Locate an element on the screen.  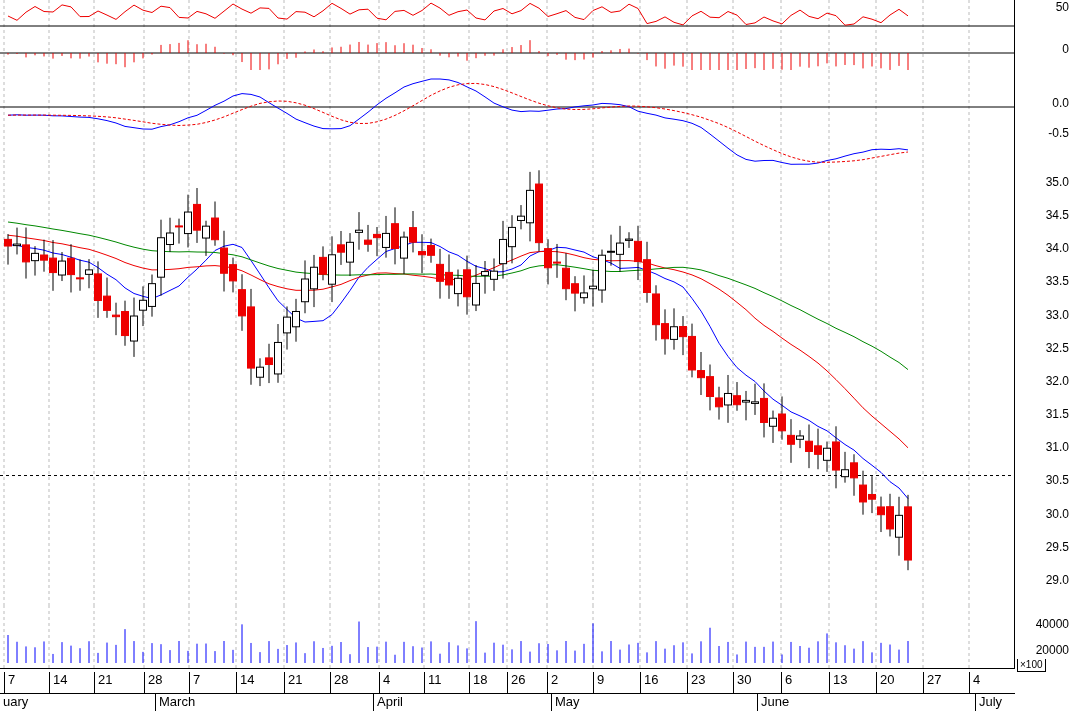
axis-tick-label: 0 is located at coordinates (1065, 49).